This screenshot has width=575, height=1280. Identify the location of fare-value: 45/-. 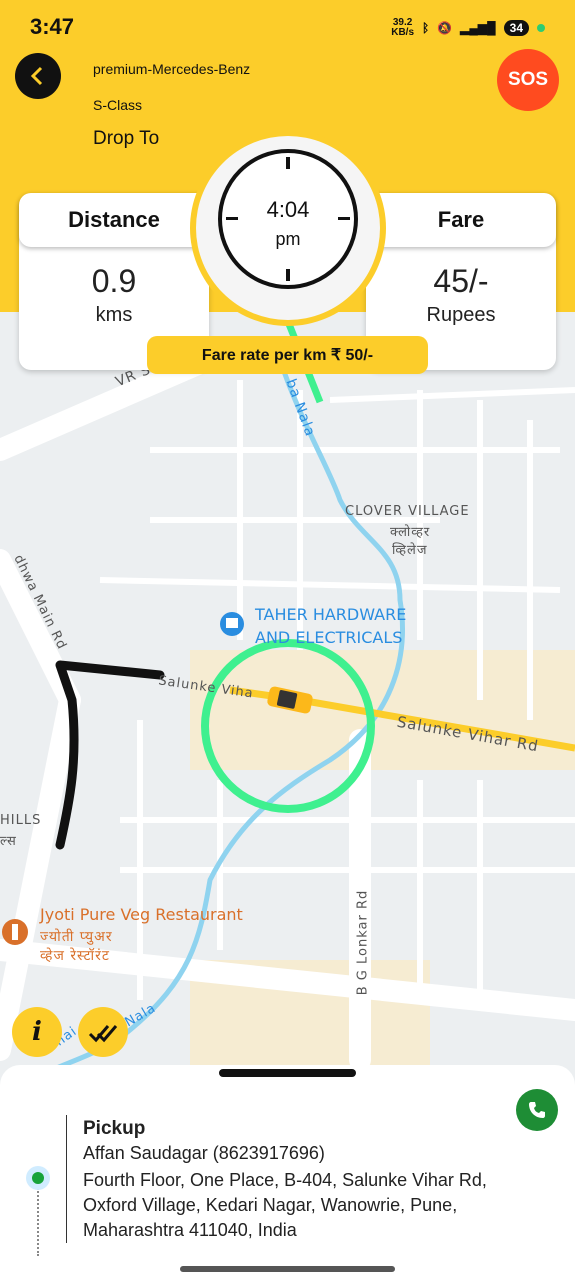
(461, 281).